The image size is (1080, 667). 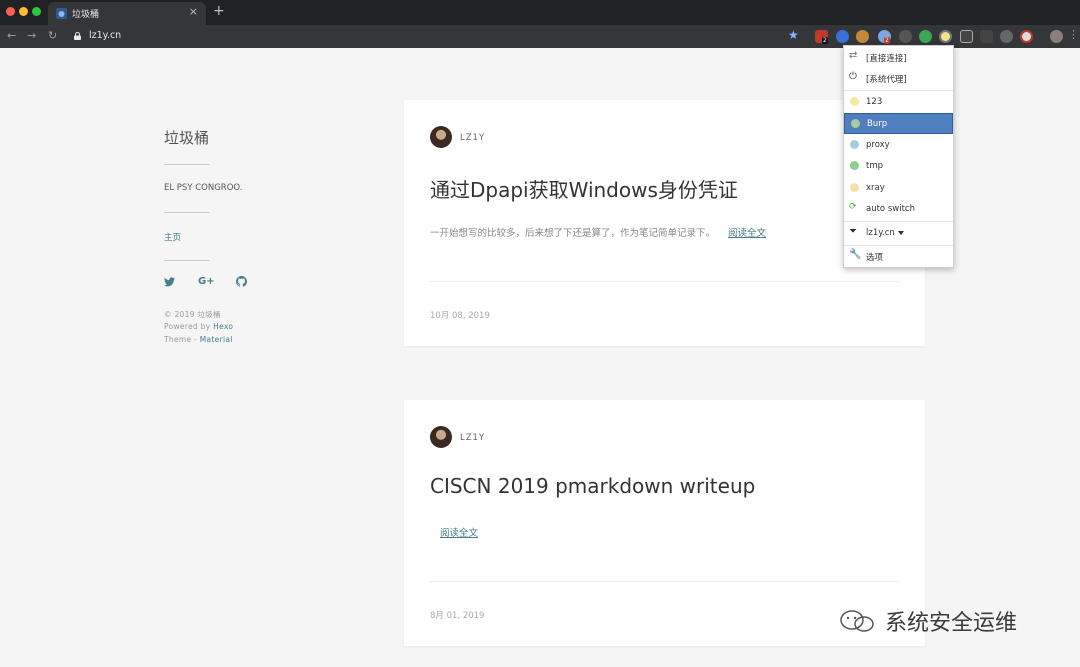 What do you see at coordinates (853, 55) in the screenshot?
I see `switch-arrows-icon: ⇄` at bounding box center [853, 55].